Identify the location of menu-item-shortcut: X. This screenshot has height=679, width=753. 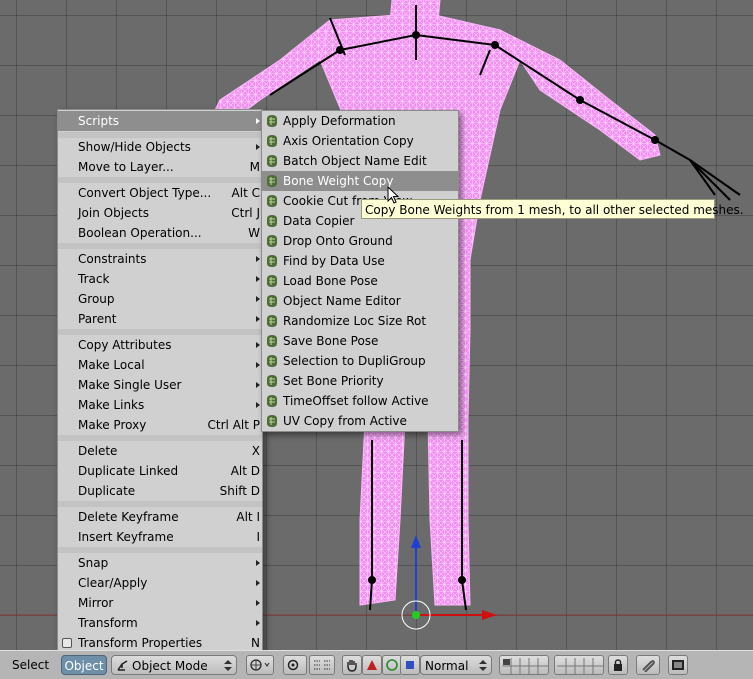
(255, 451).